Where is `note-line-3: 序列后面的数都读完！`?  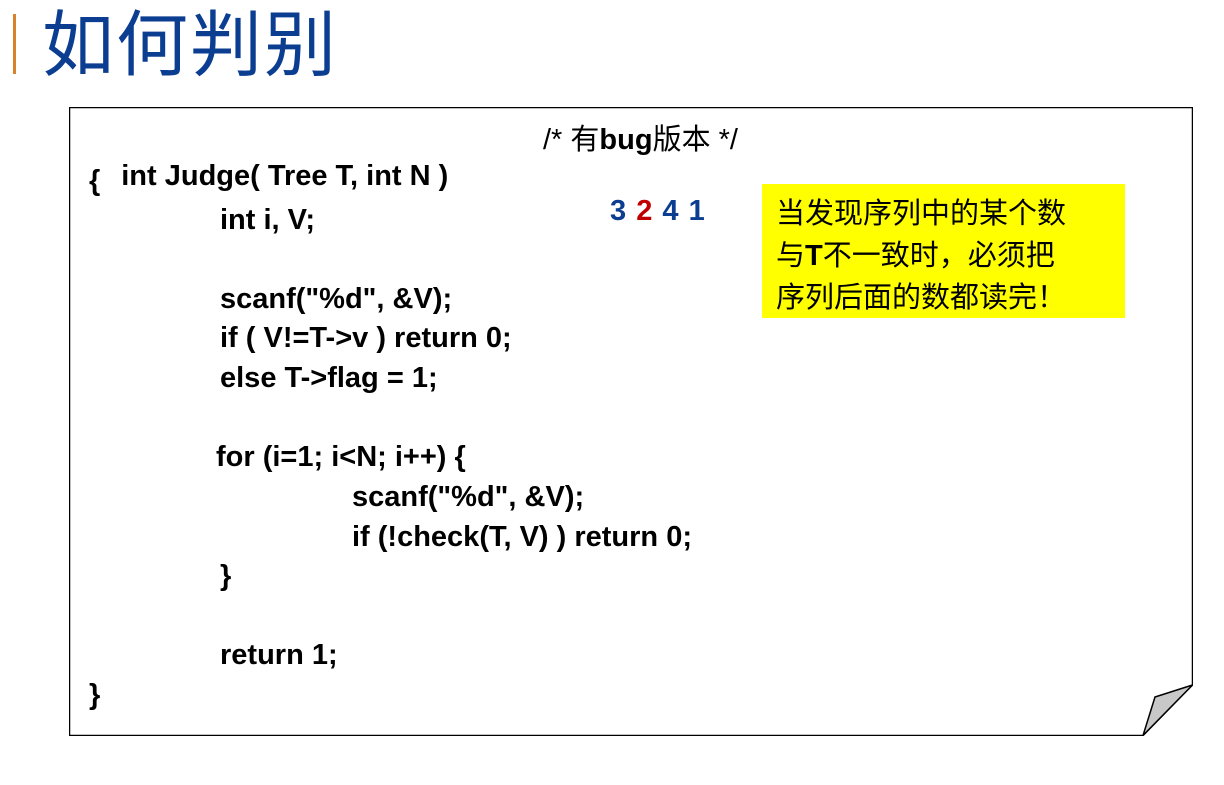
note-line-3: 序列后面的数都读完！ is located at coordinates (921, 298).